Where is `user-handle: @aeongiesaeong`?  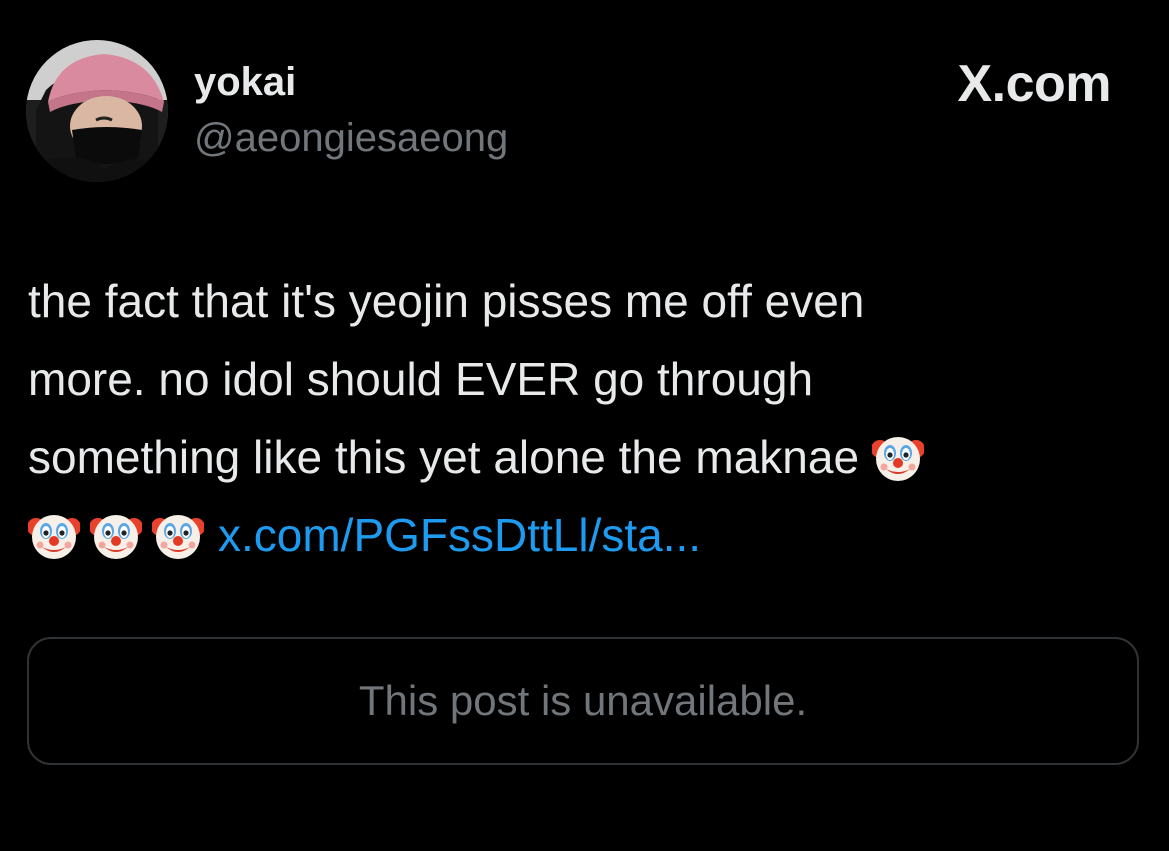
user-handle: @aeongiesaeong is located at coordinates (351, 138).